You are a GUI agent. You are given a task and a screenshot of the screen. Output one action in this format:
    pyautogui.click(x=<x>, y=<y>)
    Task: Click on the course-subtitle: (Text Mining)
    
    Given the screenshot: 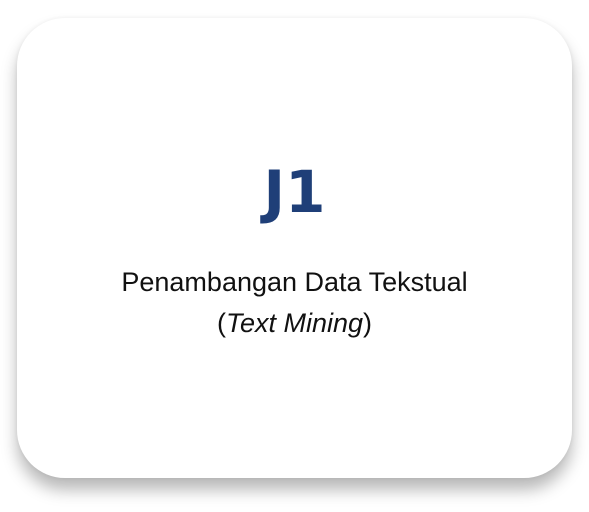 What is the action you would take?
    pyautogui.click(x=294, y=323)
    